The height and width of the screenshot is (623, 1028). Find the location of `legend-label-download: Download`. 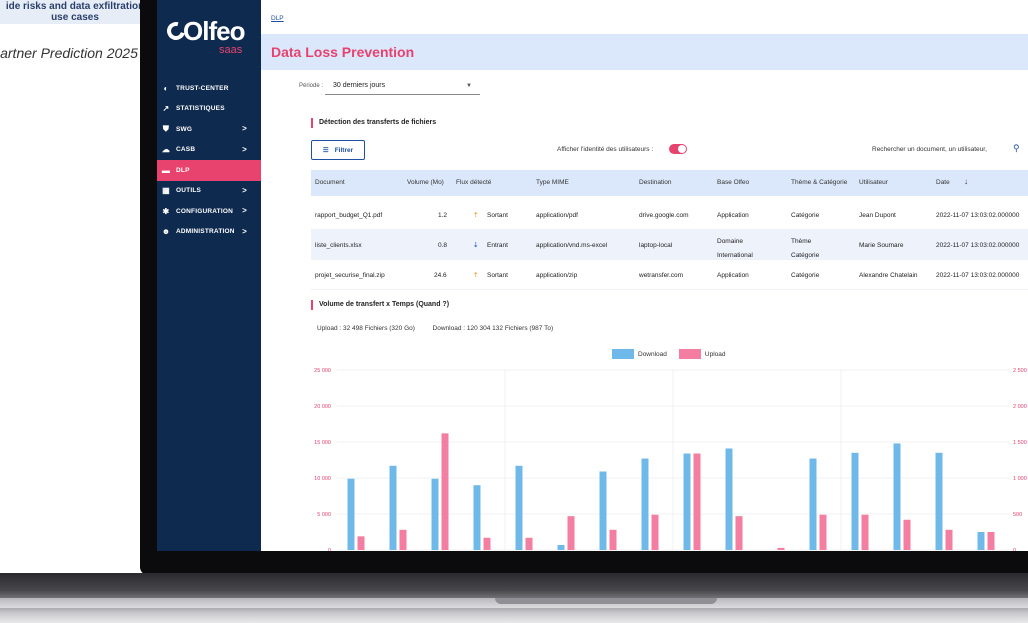

legend-label-download: Download is located at coordinates (652, 354).